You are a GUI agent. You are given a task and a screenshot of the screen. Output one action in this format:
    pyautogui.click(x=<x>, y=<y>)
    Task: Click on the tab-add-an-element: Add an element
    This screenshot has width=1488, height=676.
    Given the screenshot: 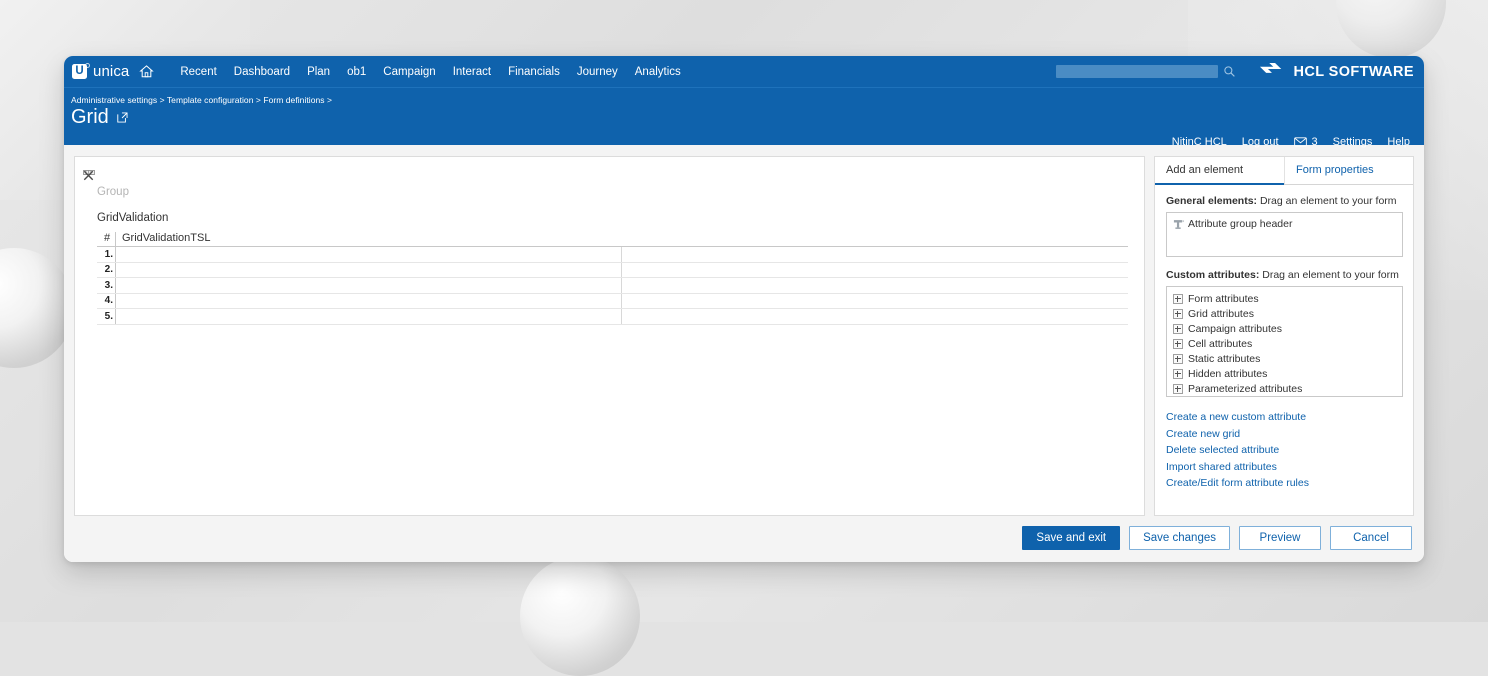 What is the action you would take?
    pyautogui.click(x=1219, y=171)
    